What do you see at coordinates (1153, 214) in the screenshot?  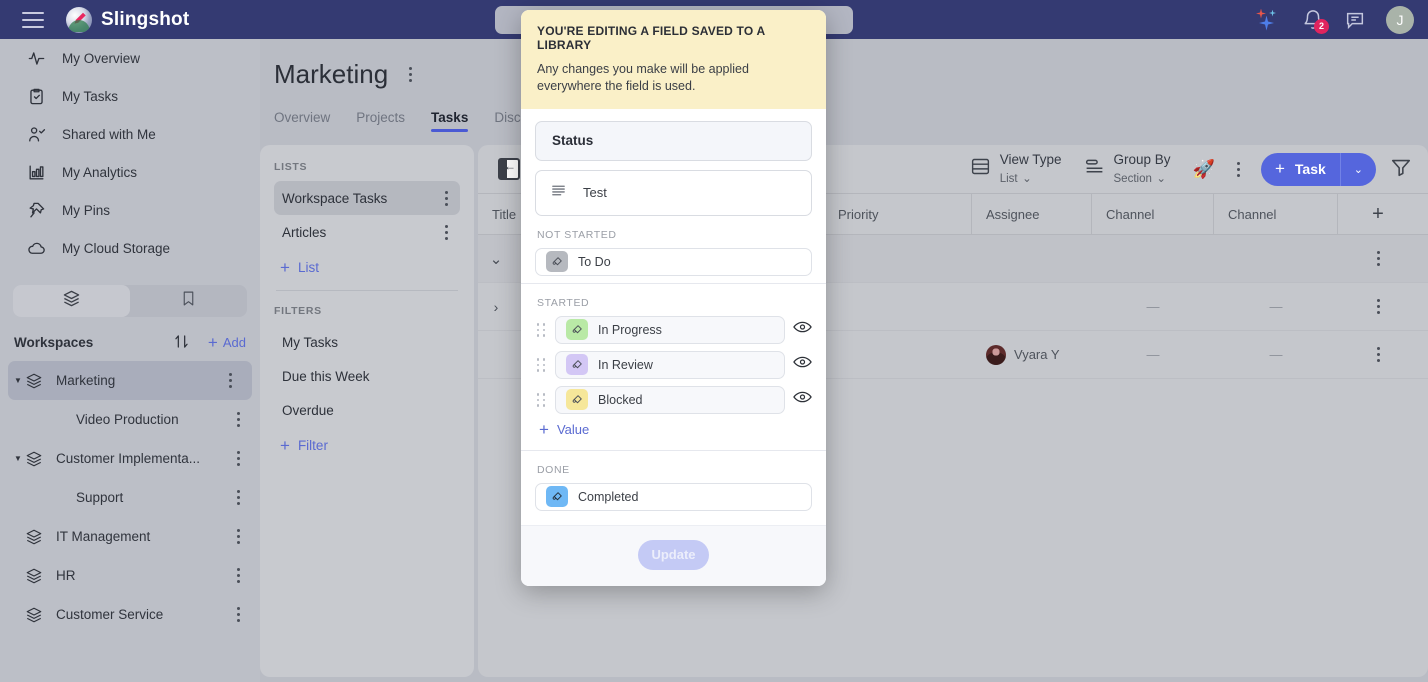 I see `column-header-channel-1: Channel` at bounding box center [1153, 214].